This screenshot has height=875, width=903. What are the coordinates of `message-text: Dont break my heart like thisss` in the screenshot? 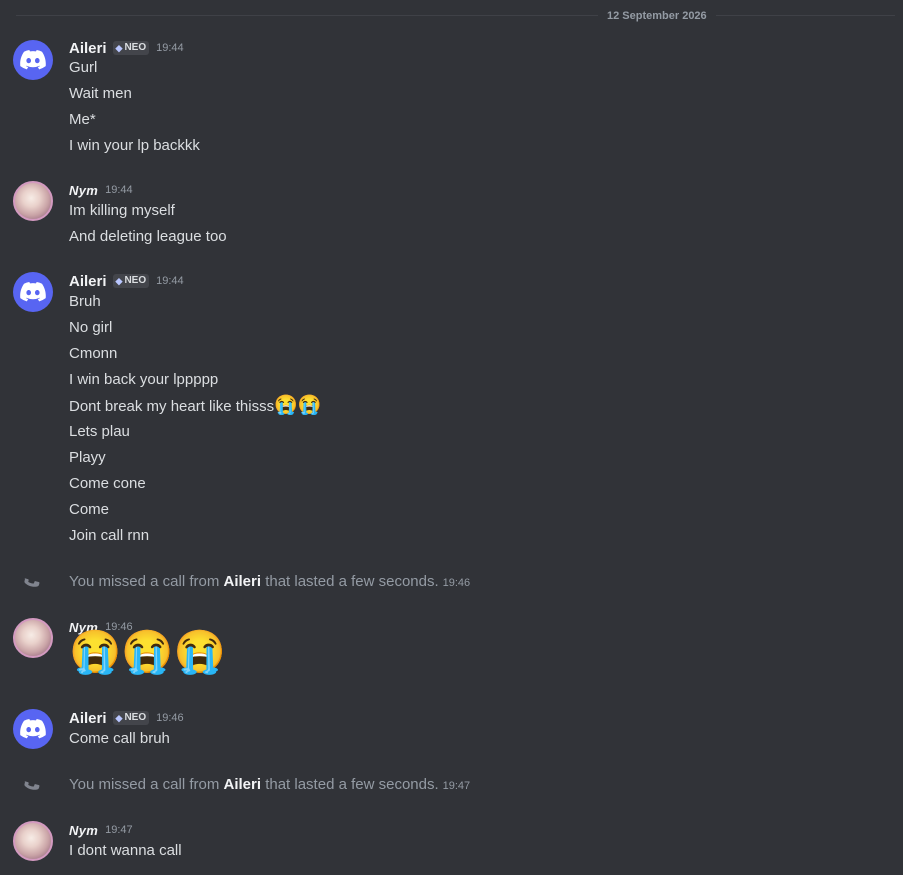 It's located at (172, 406).